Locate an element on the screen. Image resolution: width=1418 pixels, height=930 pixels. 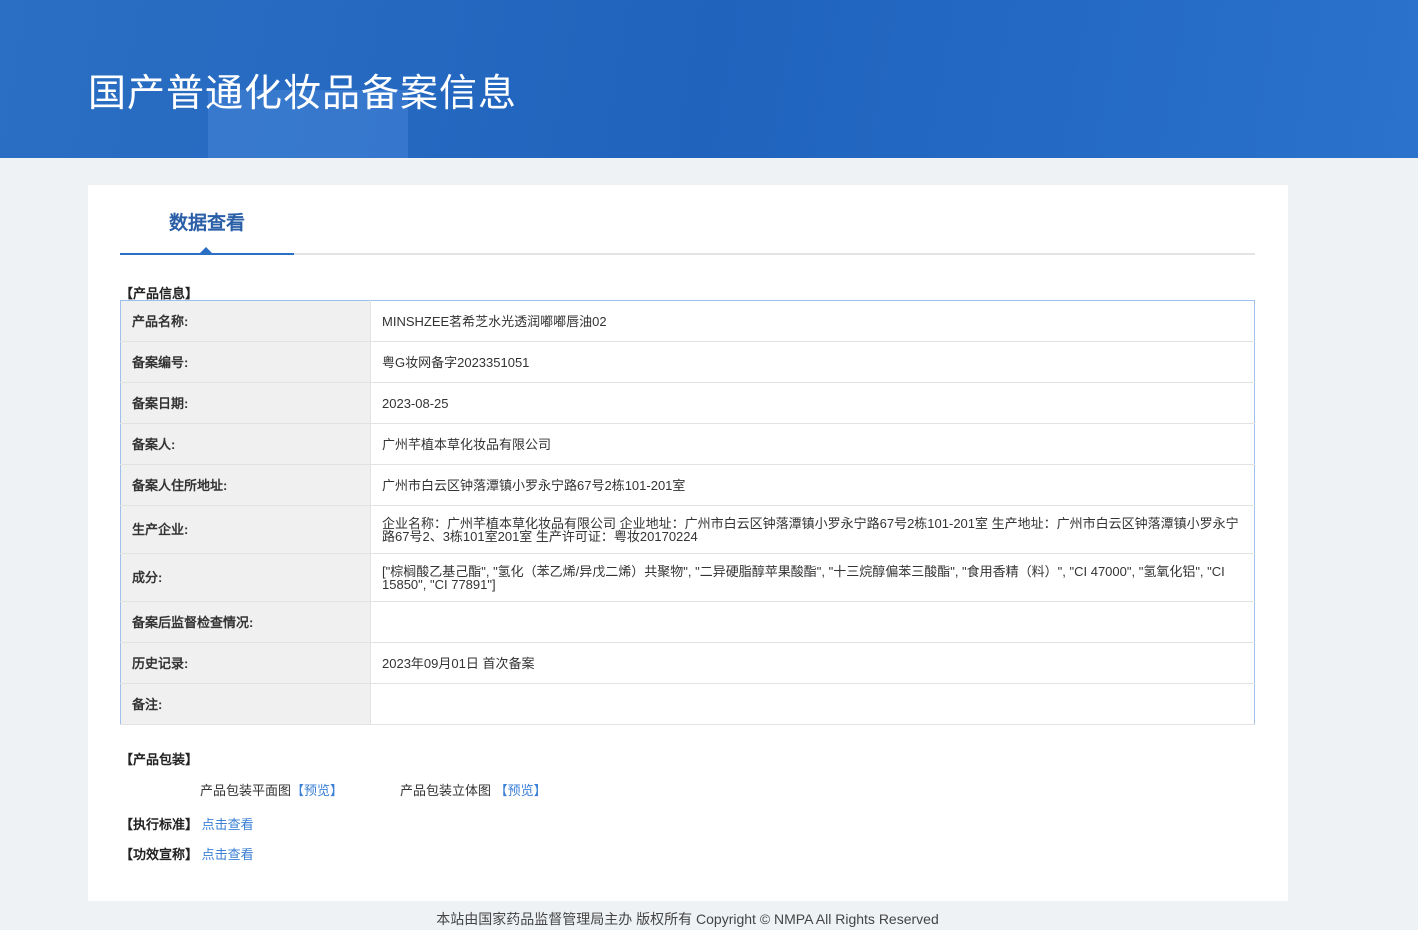
efficacy-heading: 【功效宣称】 is located at coordinates (159, 854).